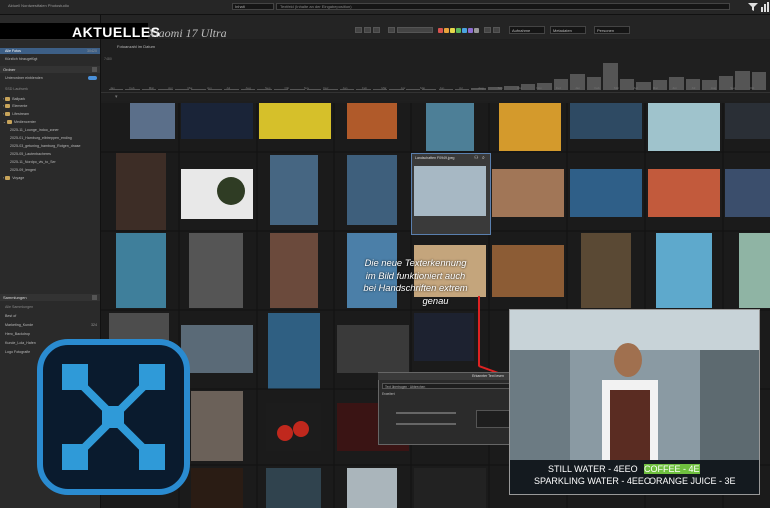 This screenshot has width=770, height=508. Describe the element at coordinates (558, 88) in the screenshot. I see `timeline-month-label: Dez` at that location.